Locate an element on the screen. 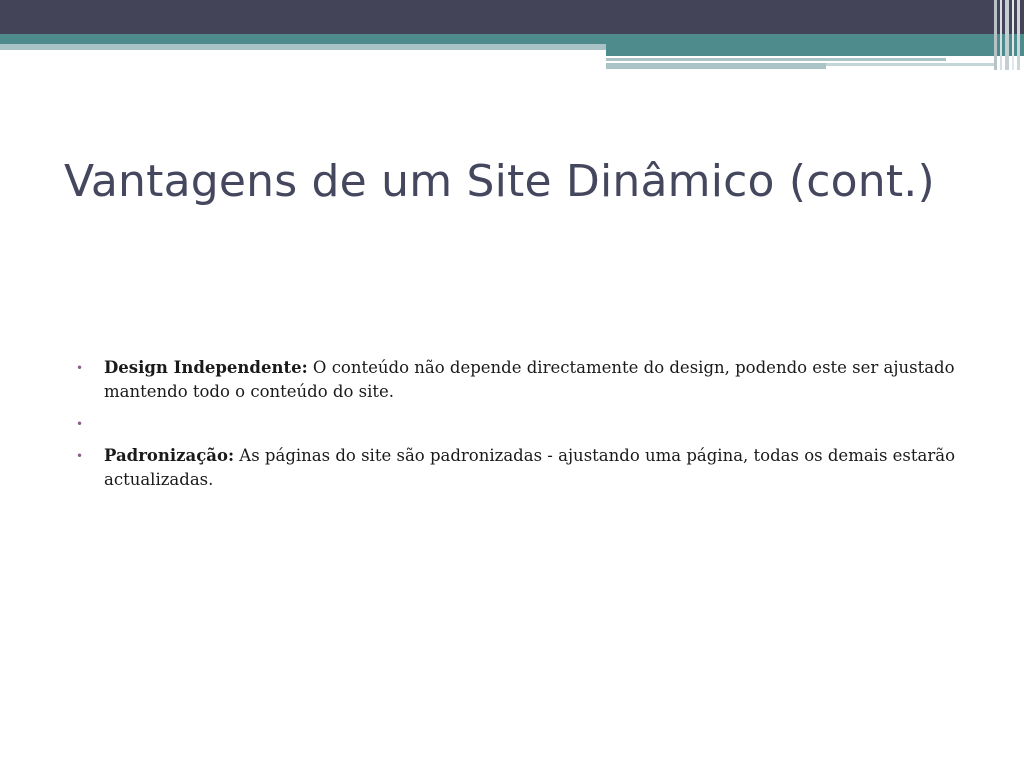  slide-title: Vantagens de um Site Dinâmico (cont.) is located at coordinates (499, 181).